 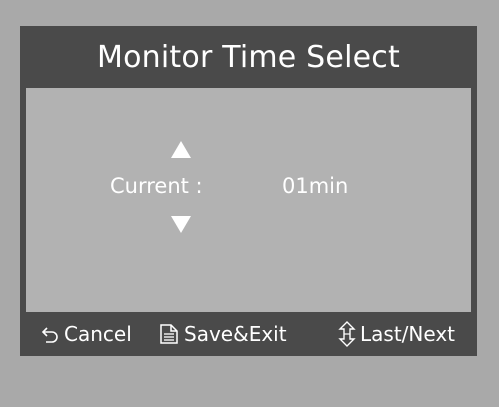 I want to click on dialog-title: Monitor Time Select, so click(x=248, y=57).